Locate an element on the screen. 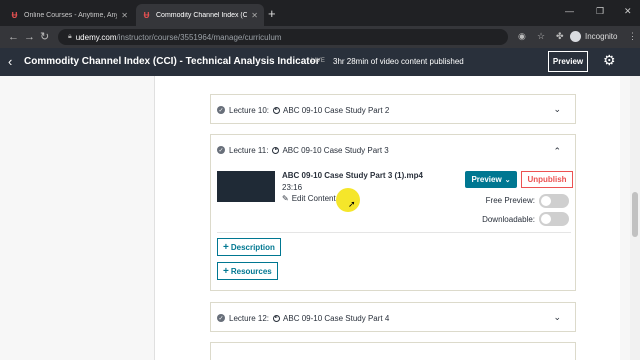 The height and width of the screenshot is (360, 640). incognito-profile: Incognito is located at coordinates (593, 36).